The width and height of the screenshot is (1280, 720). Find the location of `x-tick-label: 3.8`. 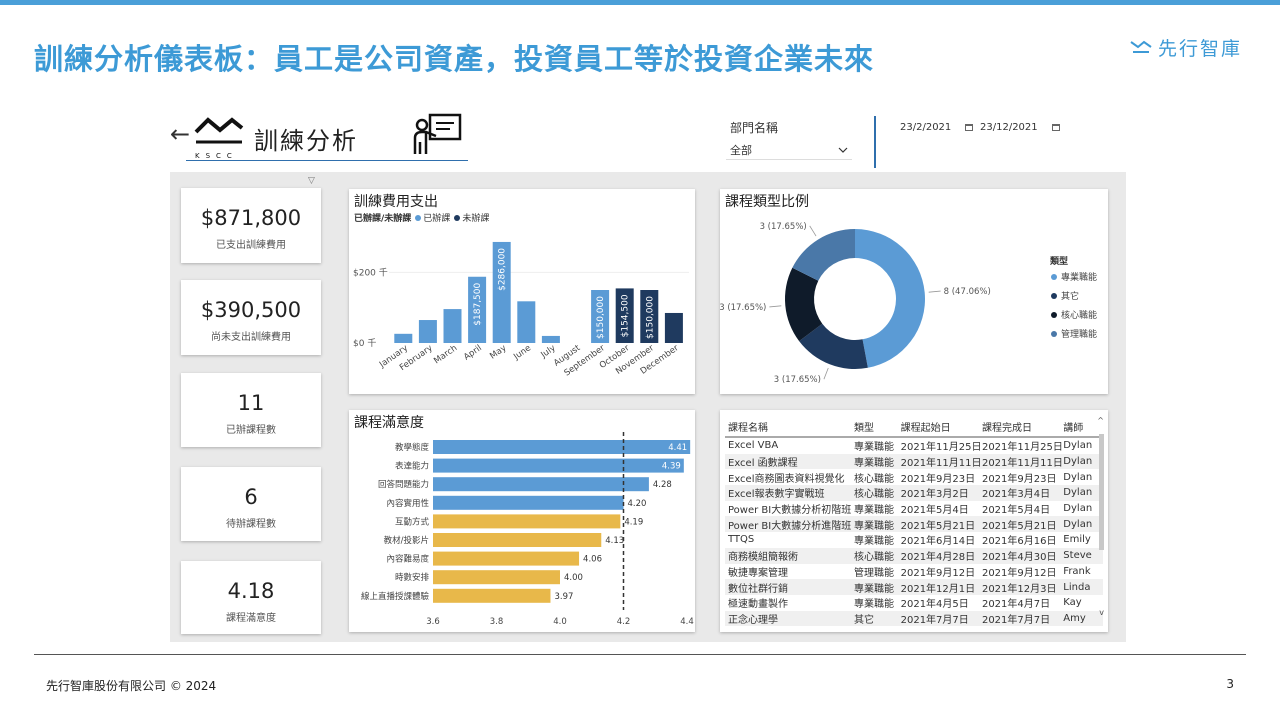

x-tick-label: 3.8 is located at coordinates (497, 622).